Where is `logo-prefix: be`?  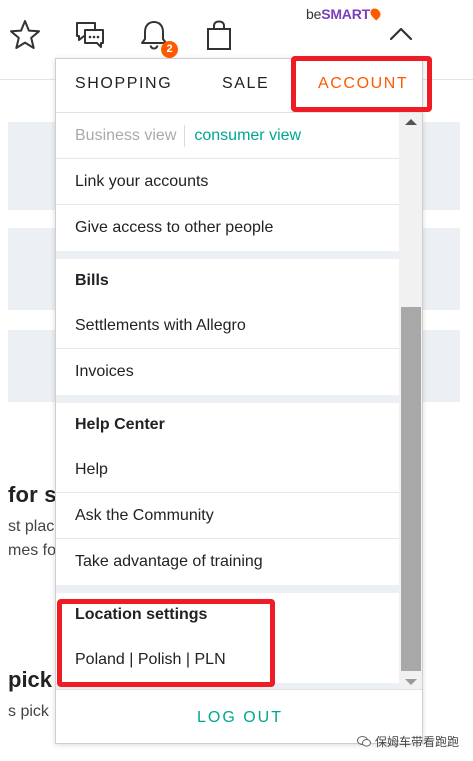 logo-prefix: be is located at coordinates (314, 14).